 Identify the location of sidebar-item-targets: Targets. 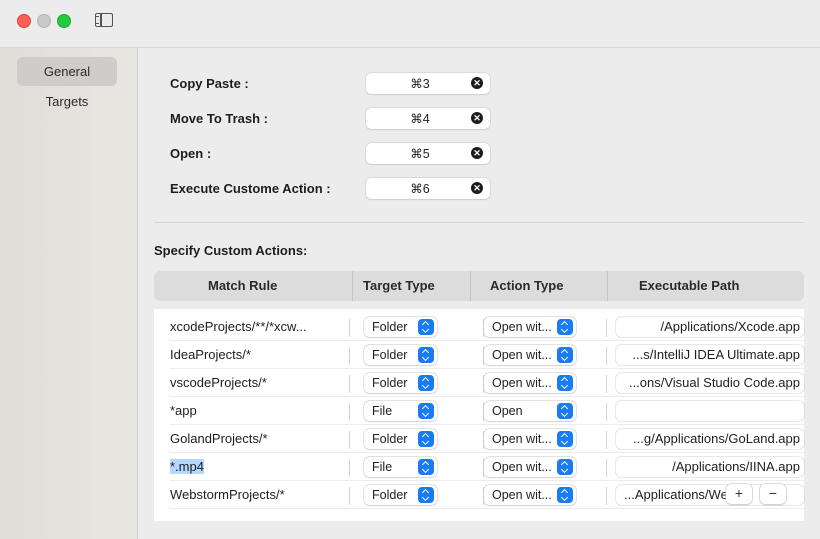
(67, 101).